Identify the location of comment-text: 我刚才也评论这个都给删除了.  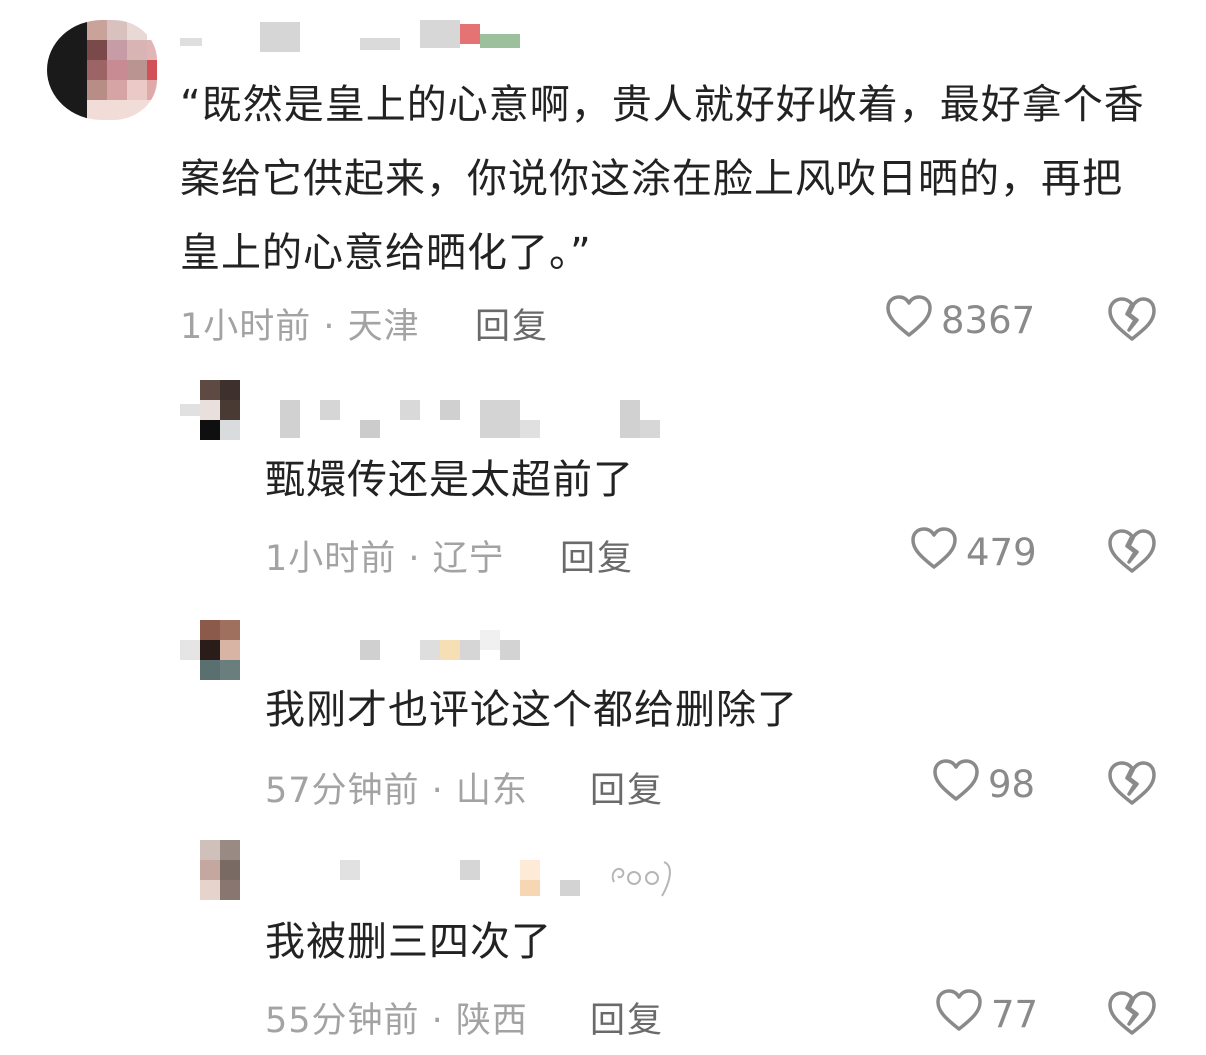
(531, 710).